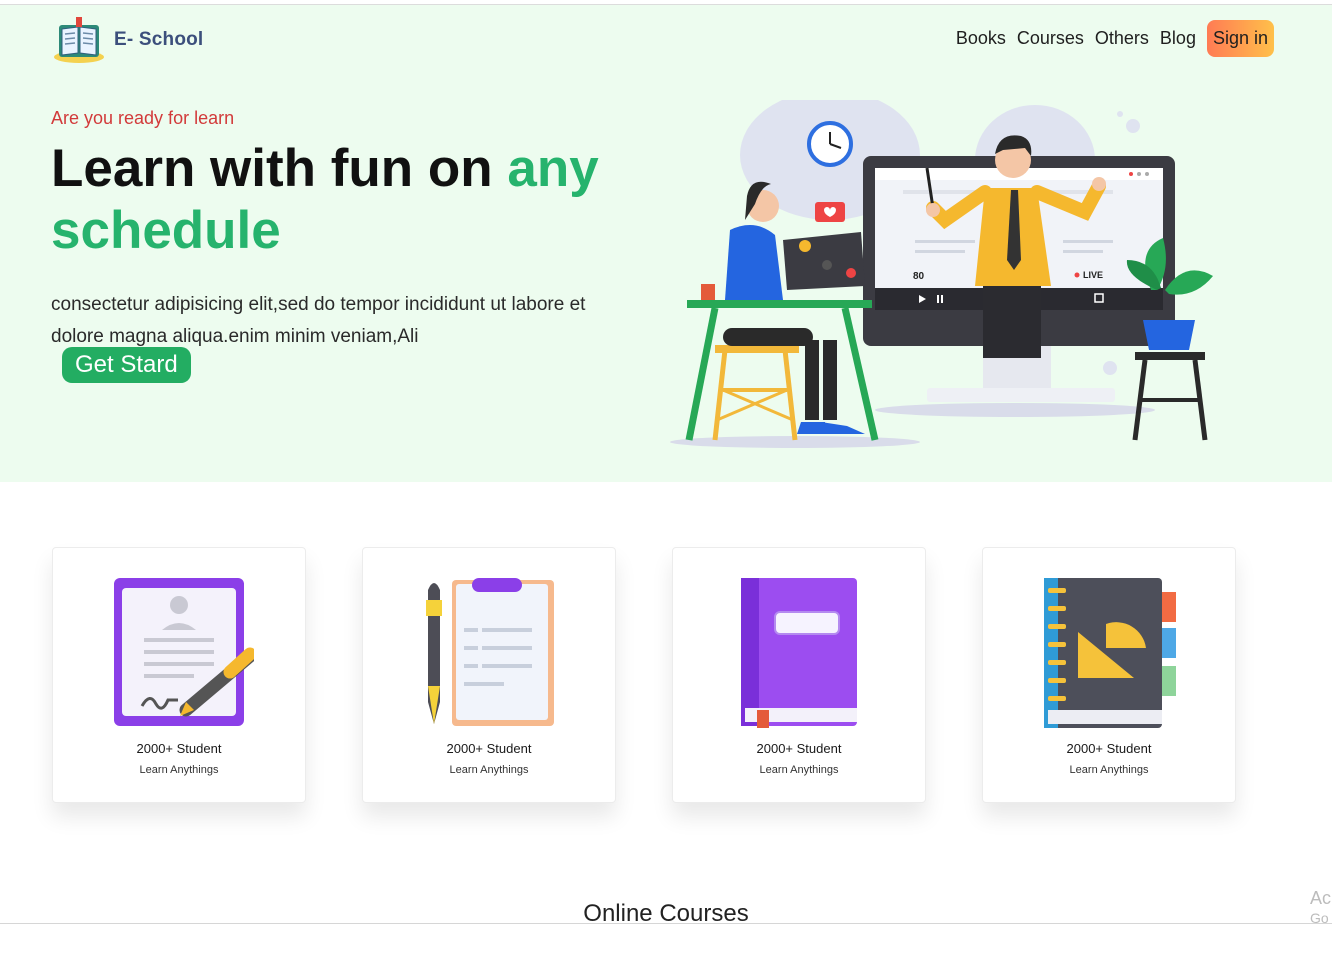 The width and height of the screenshot is (1332, 954). I want to click on brand: E- School, so click(127, 40).